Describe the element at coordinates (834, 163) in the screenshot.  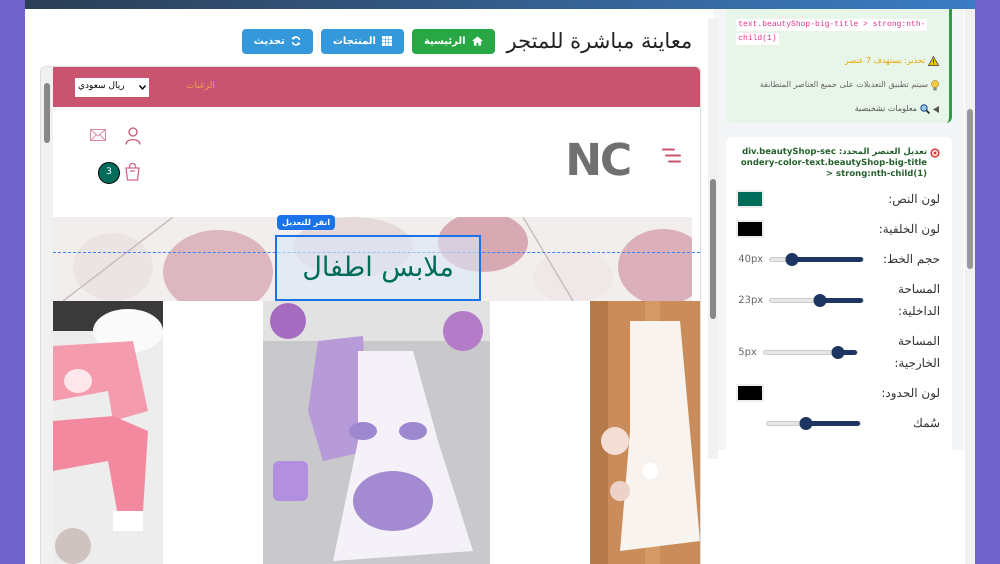
I see `selector-heading: تعديل العنصر المحدد: div.beautyShop-secondery-color-text.beautyShop-big-title > strong:nth-child(1)` at that location.